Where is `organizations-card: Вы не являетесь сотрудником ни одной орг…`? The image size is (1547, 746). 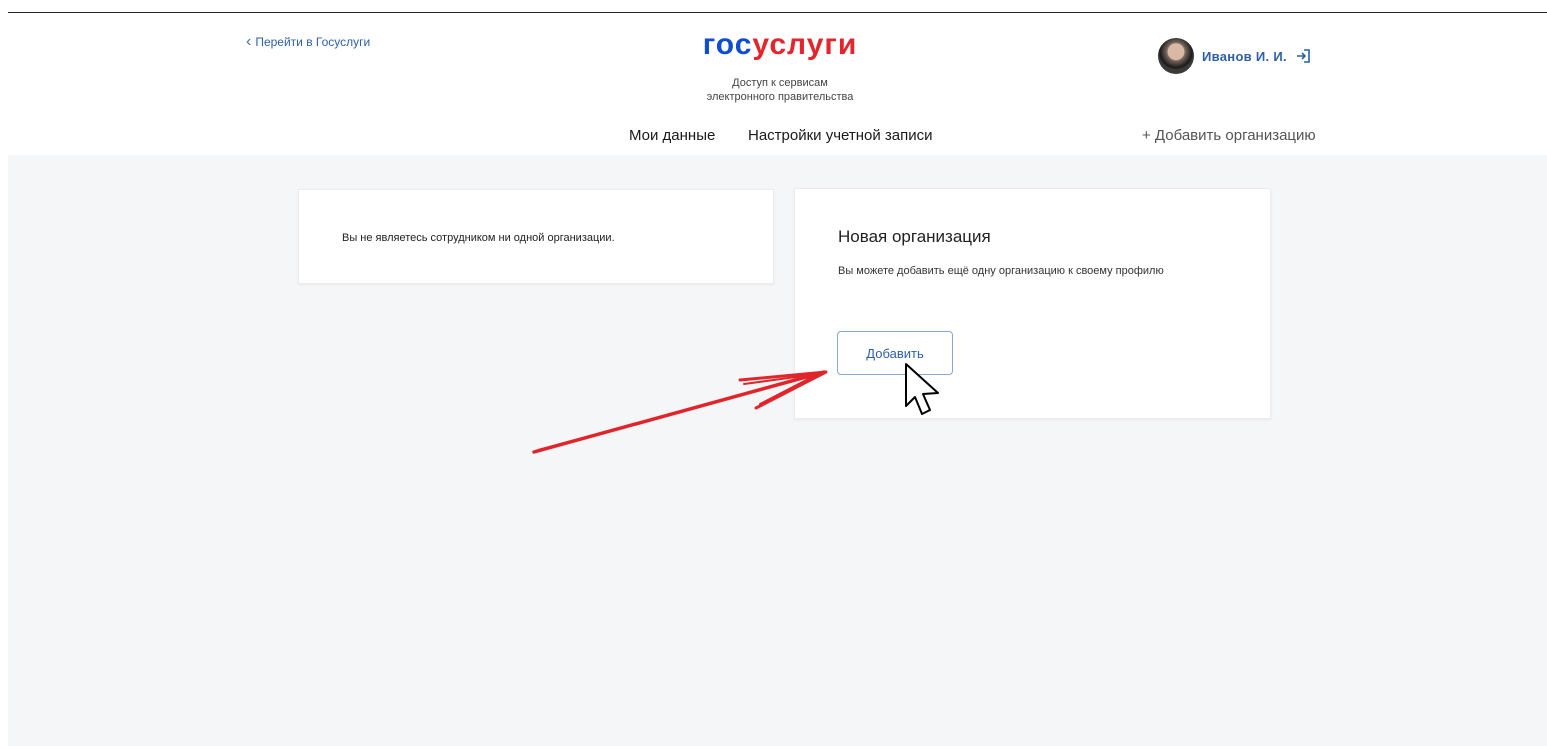 organizations-card: Вы не являетесь сотрудником ни одной орг… is located at coordinates (536, 236).